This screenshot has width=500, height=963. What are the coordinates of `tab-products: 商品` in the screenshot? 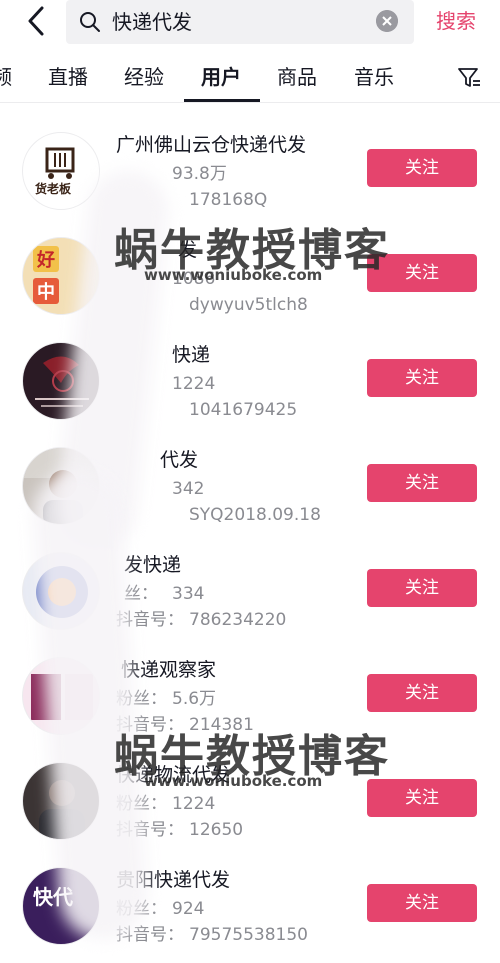 It's located at (297, 77).